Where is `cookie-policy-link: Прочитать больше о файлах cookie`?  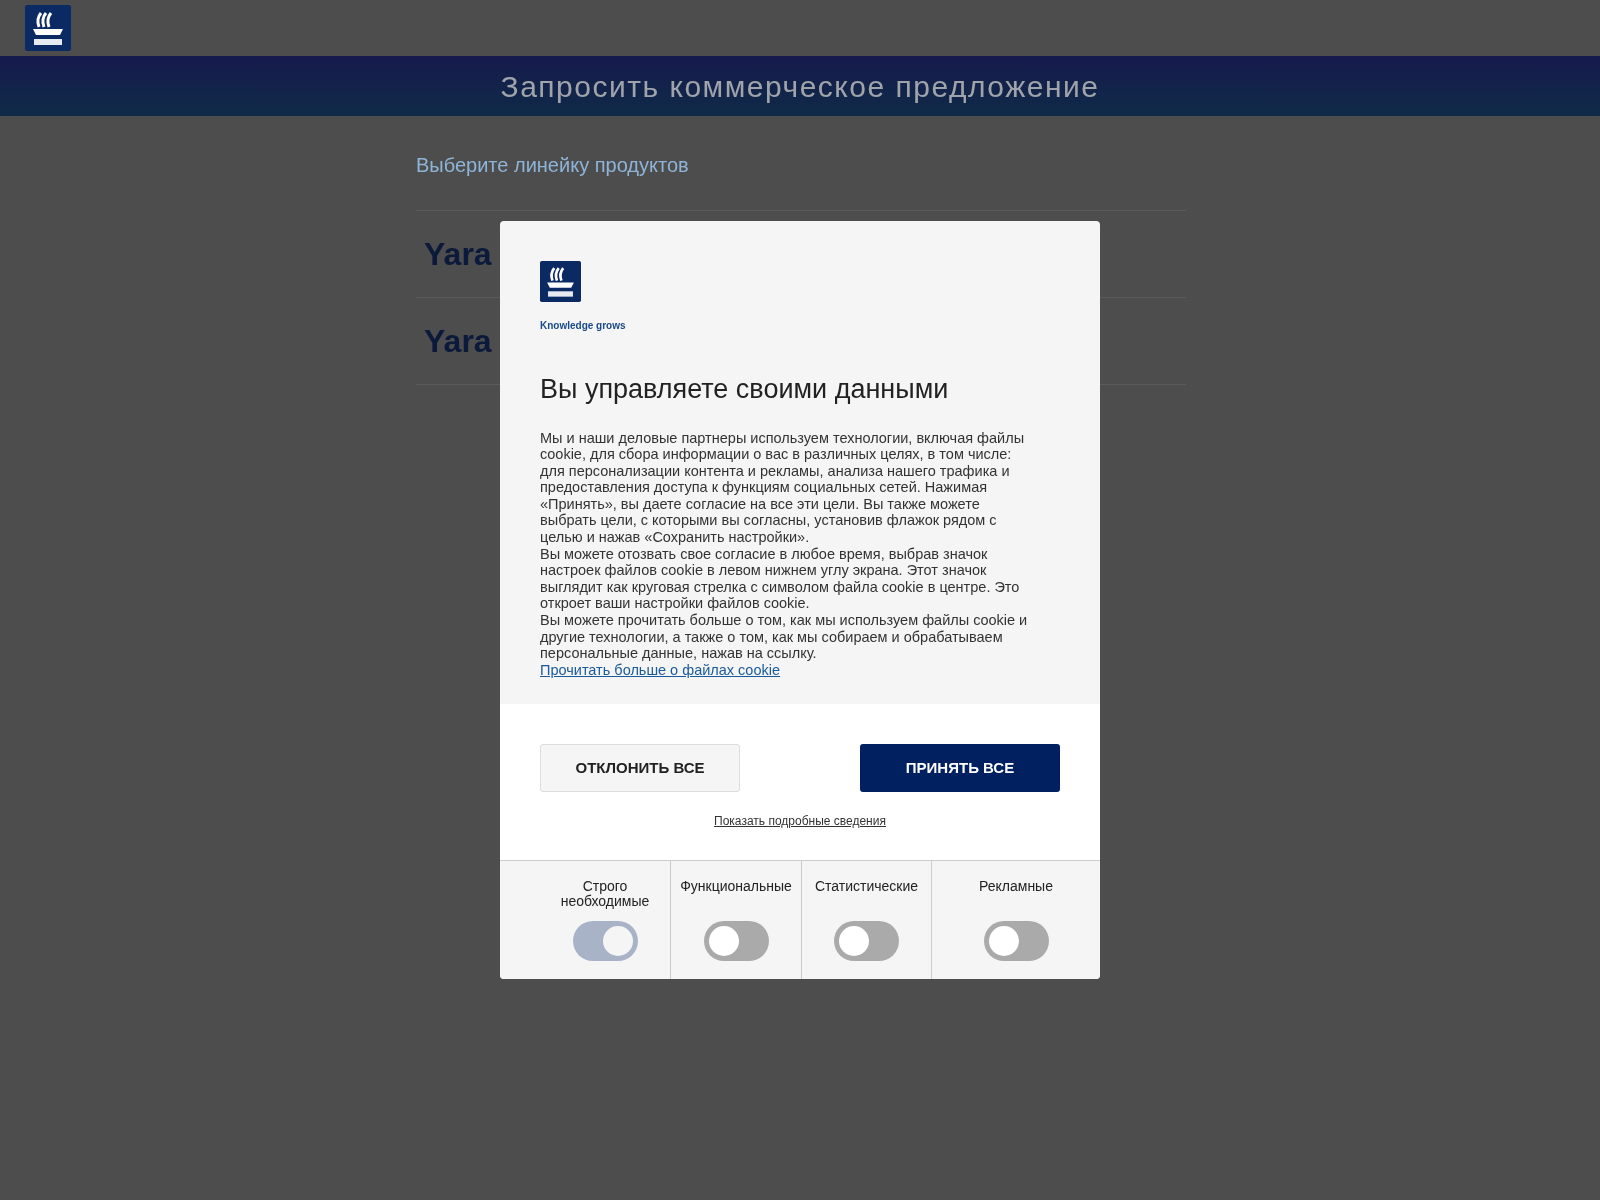 cookie-policy-link: Прочитать больше о файлах cookie is located at coordinates (660, 669).